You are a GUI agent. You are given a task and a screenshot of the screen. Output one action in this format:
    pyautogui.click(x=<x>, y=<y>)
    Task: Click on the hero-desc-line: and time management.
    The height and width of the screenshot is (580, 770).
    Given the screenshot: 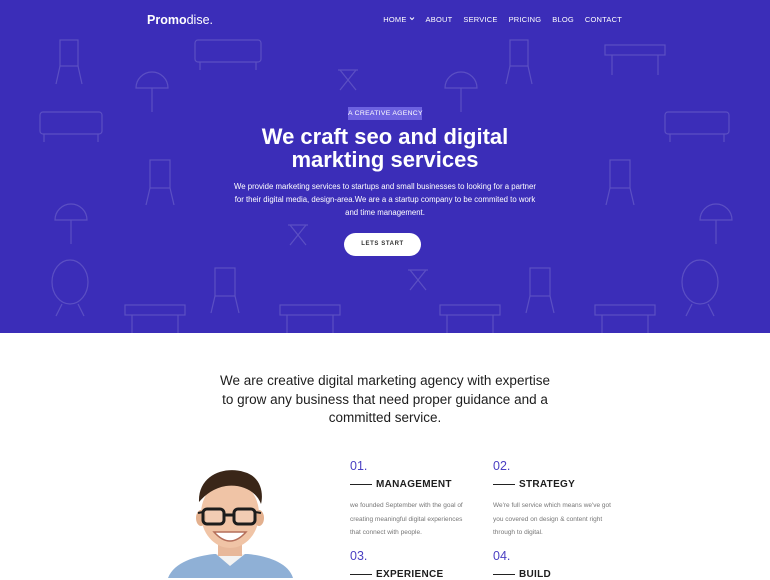 What is the action you would take?
    pyautogui.click(x=385, y=212)
    